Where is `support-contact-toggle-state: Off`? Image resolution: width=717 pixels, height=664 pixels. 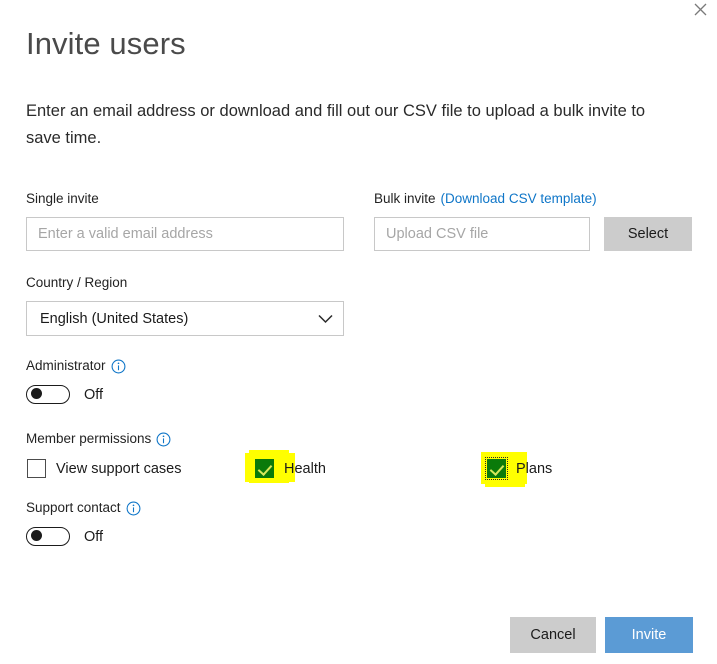
support-contact-toggle-state: Off is located at coordinates (94, 536).